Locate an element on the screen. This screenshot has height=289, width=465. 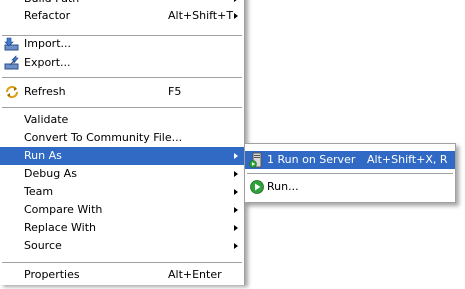
menu-item-shortcut: F5 is located at coordinates (175, 91).